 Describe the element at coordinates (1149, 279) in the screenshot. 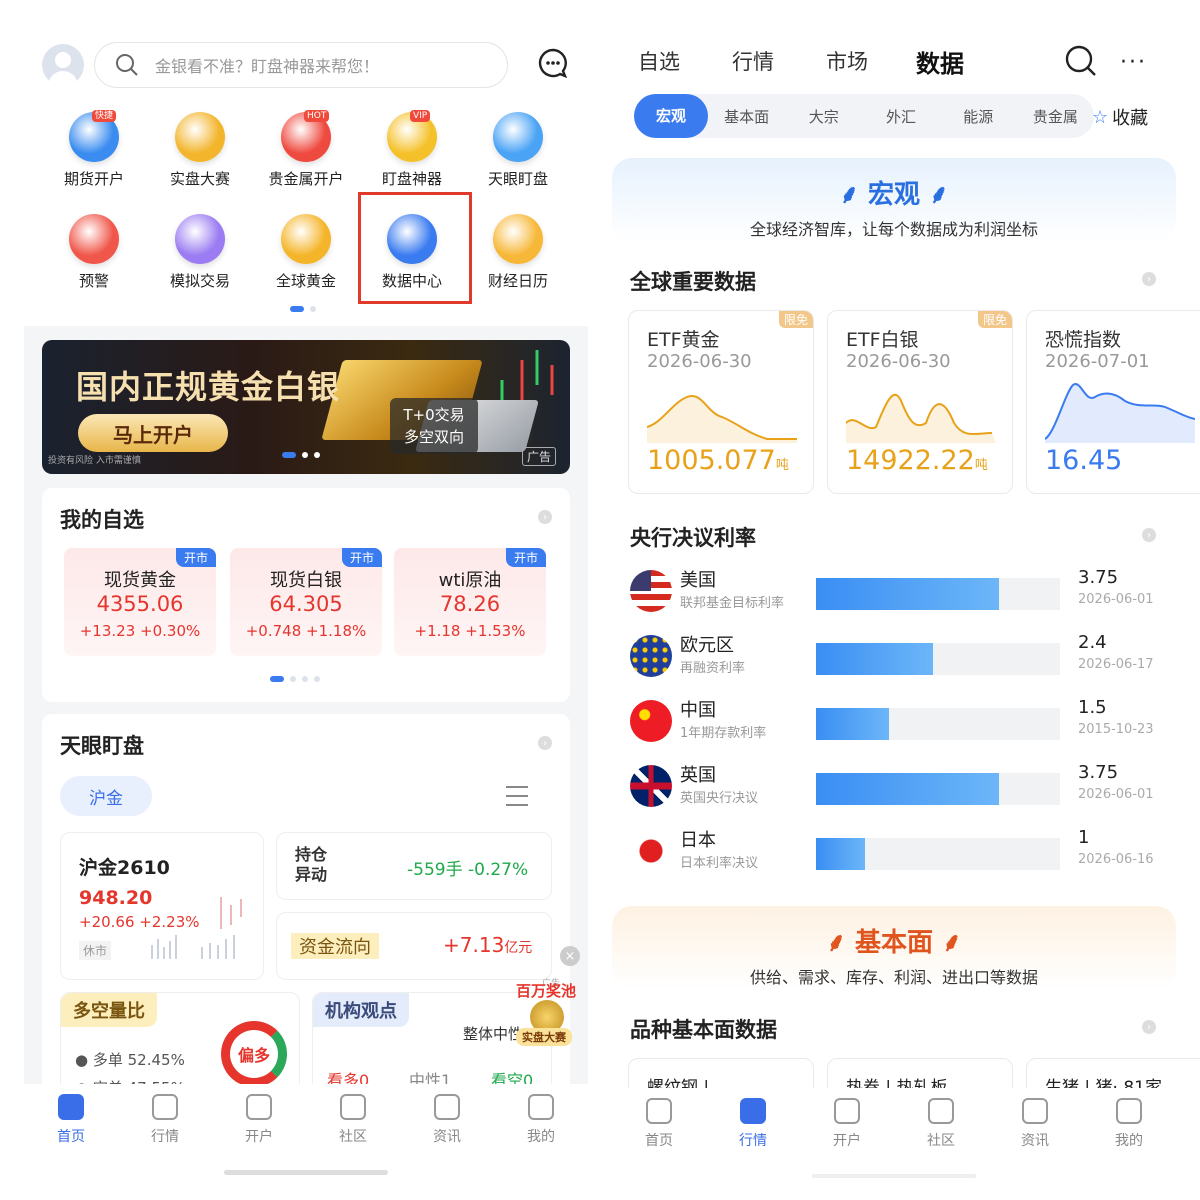

I see `global-data-more-icon: ›` at that location.